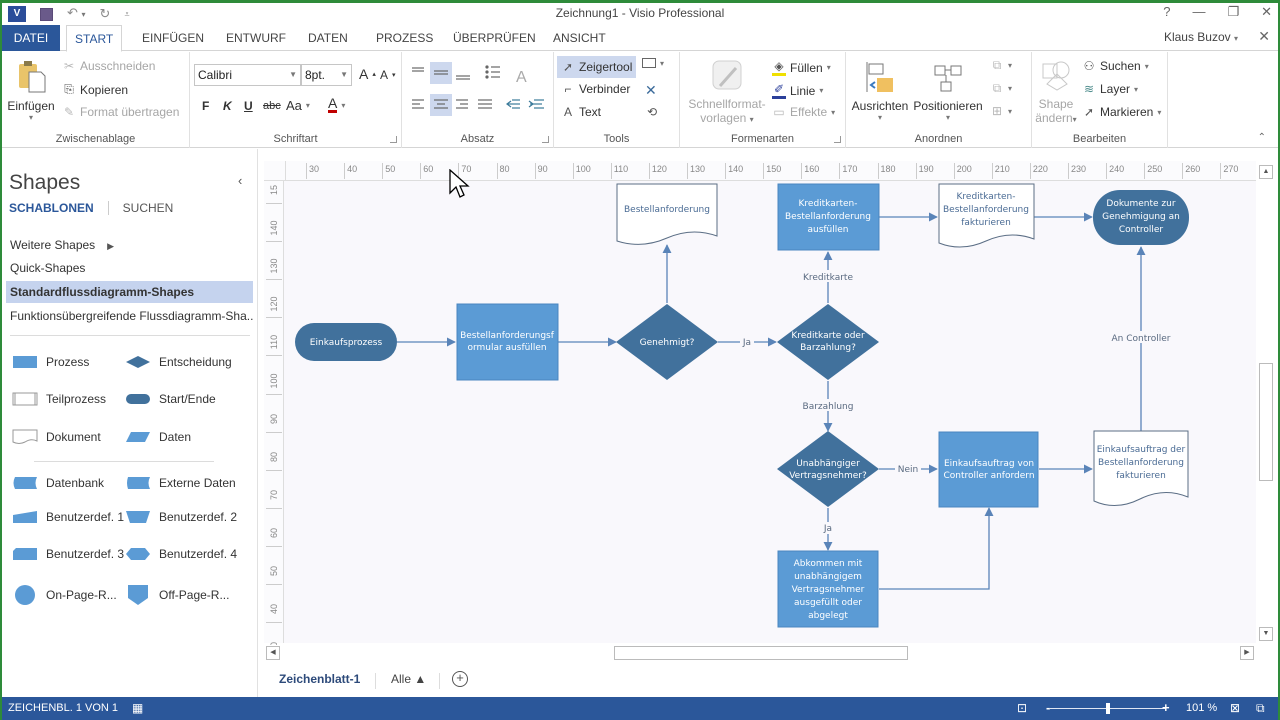  What do you see at coordinates (31, 93) in the screenshot?
I see `paste-button: Einfügen ▾` at bounding box center [31, 93].